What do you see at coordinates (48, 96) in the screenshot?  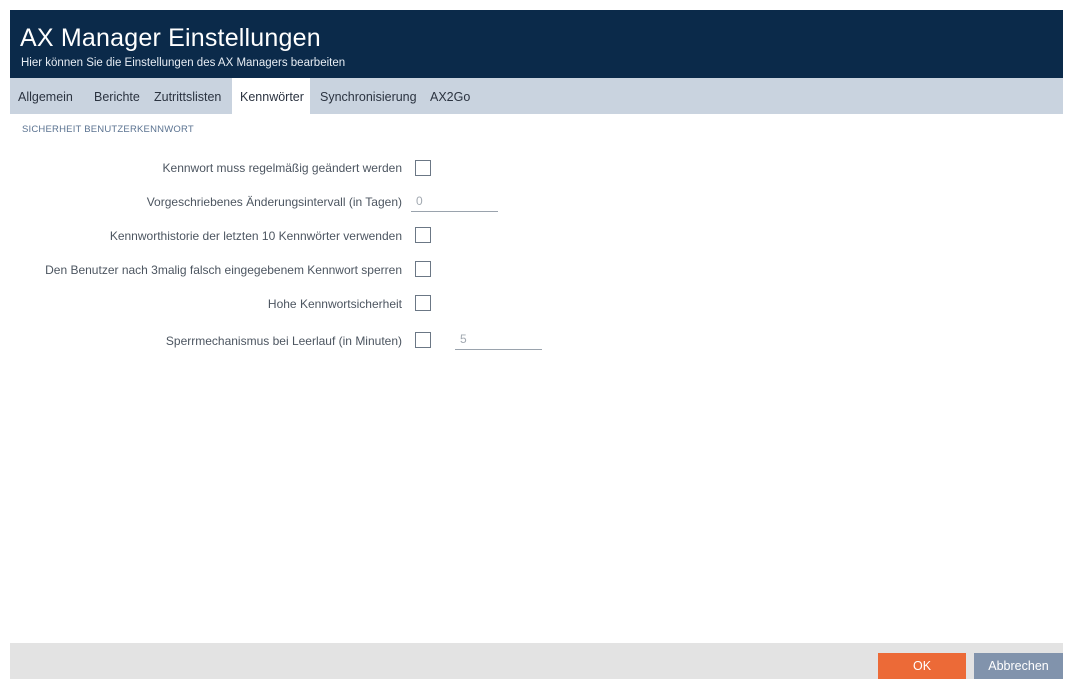 I see `tab-allgemein: Allgemein` at bounding box center [48, 96].